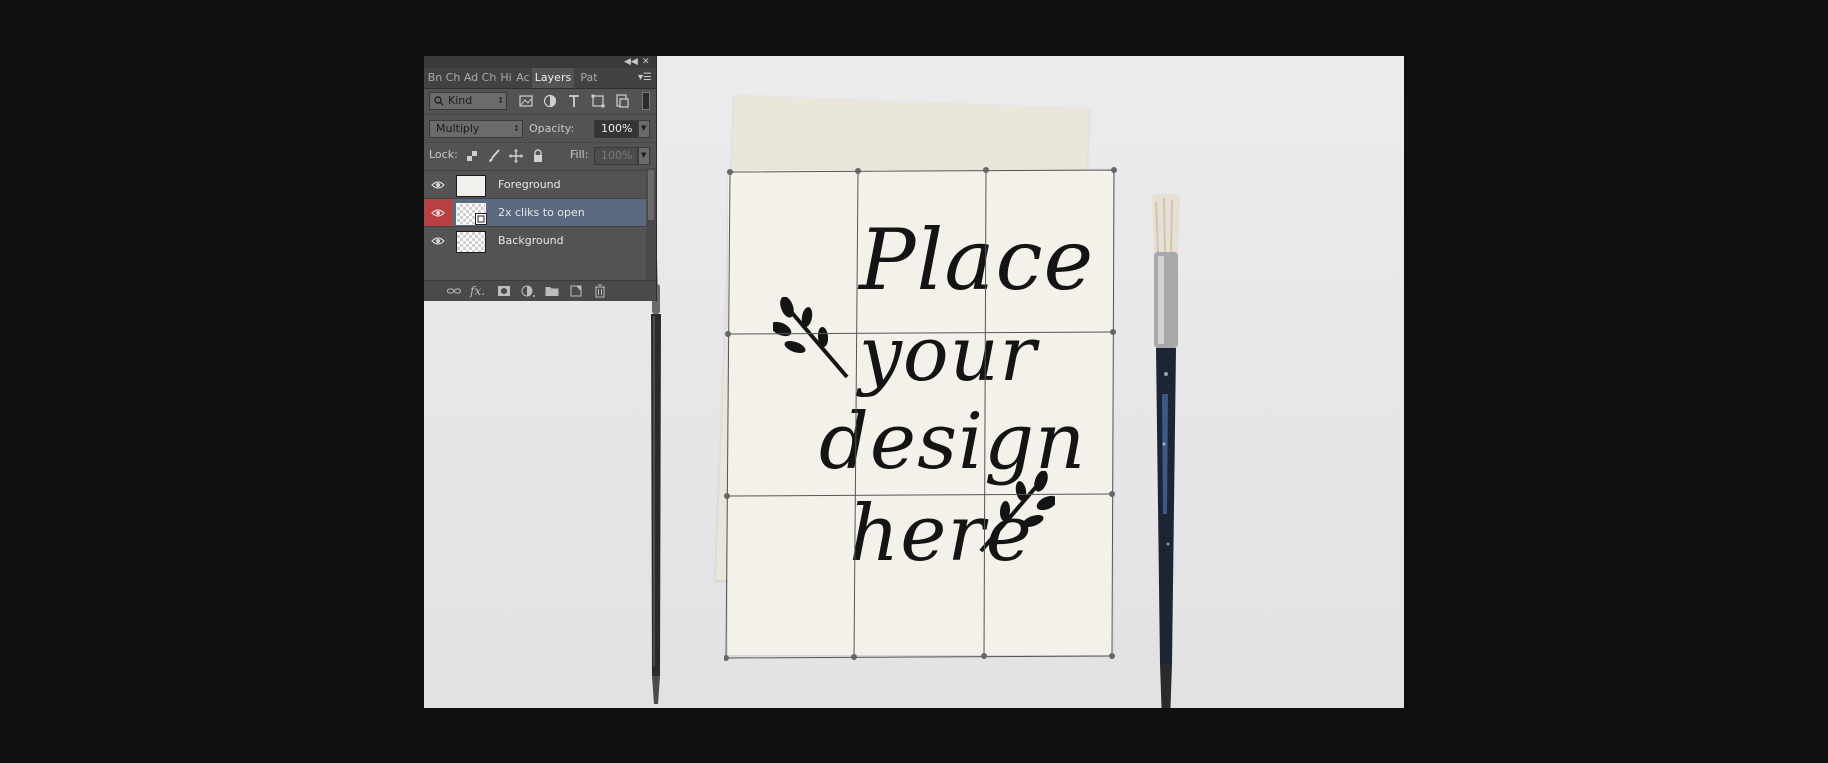 Image resolution: width=1828 pixels, height=763 pixels. I want to click on panel-menu-icon: ▾☰, so click(645, 78).